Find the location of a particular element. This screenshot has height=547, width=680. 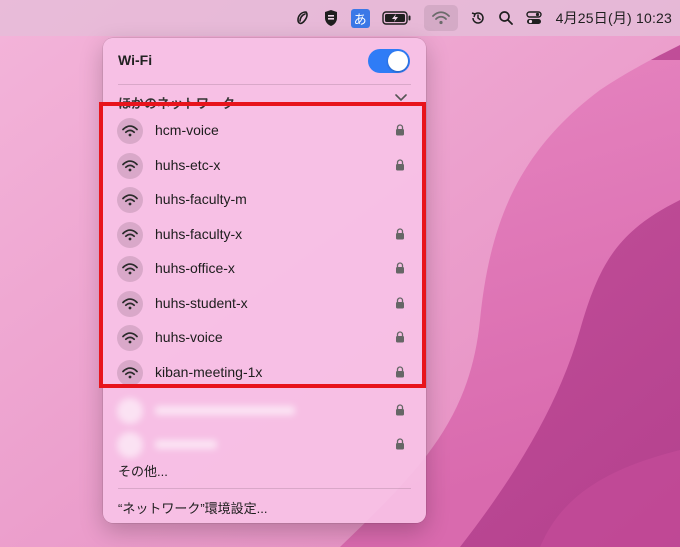

wifi-toggle-knob is located at coordinates (398, 61).